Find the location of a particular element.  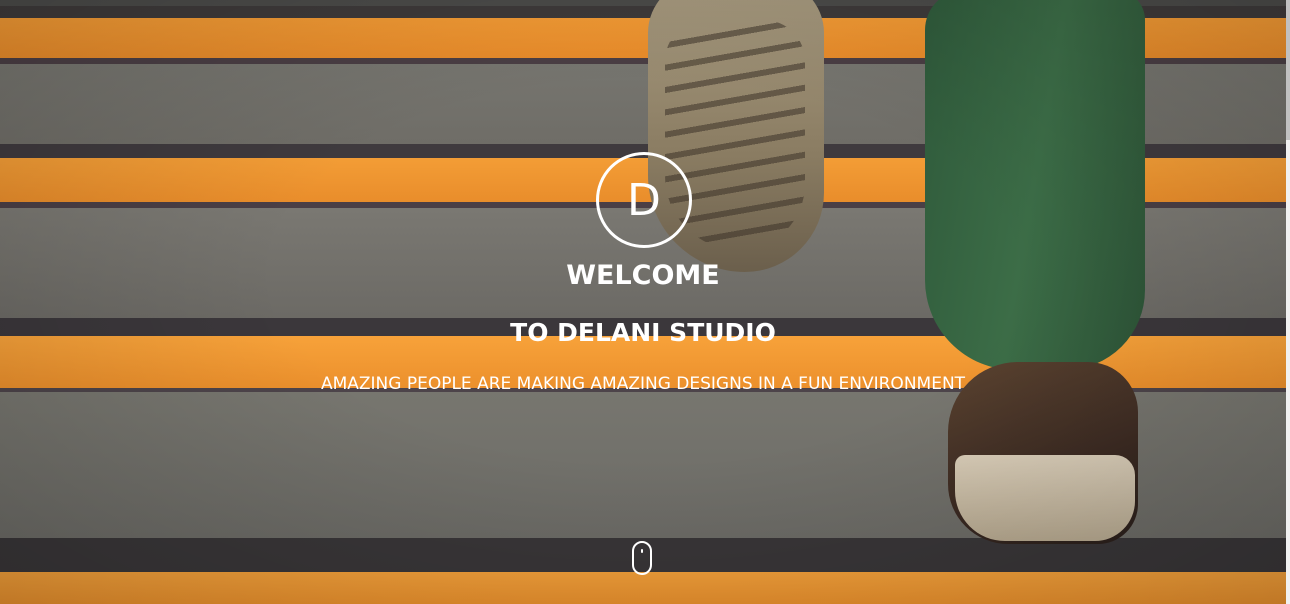

hero-subtitle: TO DELANI STUDIO is located at coordinates (643, 332).